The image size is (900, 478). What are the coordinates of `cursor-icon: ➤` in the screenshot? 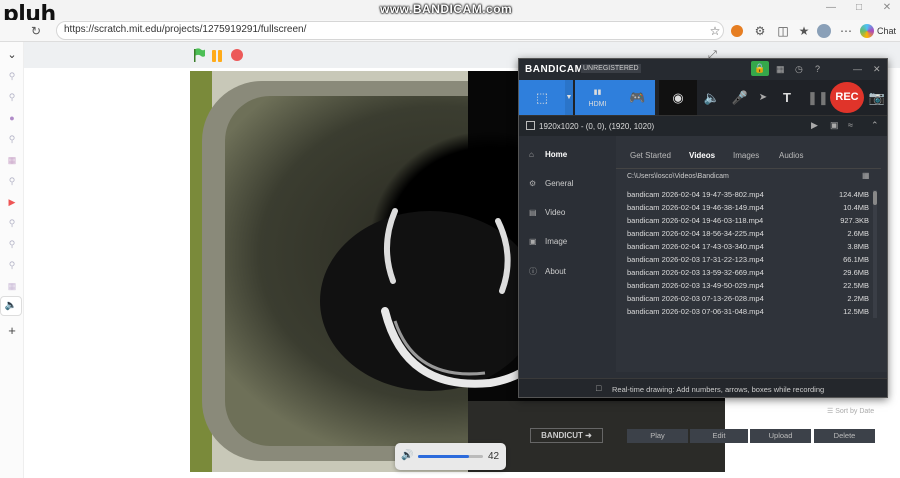 It's located at (763, 97).